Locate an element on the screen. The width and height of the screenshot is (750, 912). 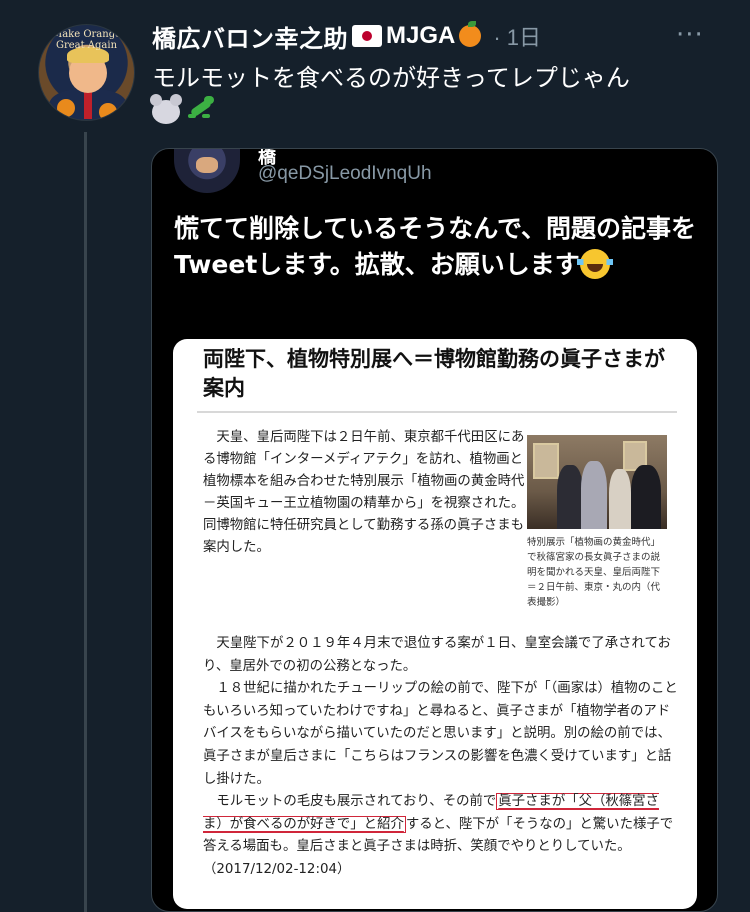
more-icon: ··· is located at coordinates (690, 35).